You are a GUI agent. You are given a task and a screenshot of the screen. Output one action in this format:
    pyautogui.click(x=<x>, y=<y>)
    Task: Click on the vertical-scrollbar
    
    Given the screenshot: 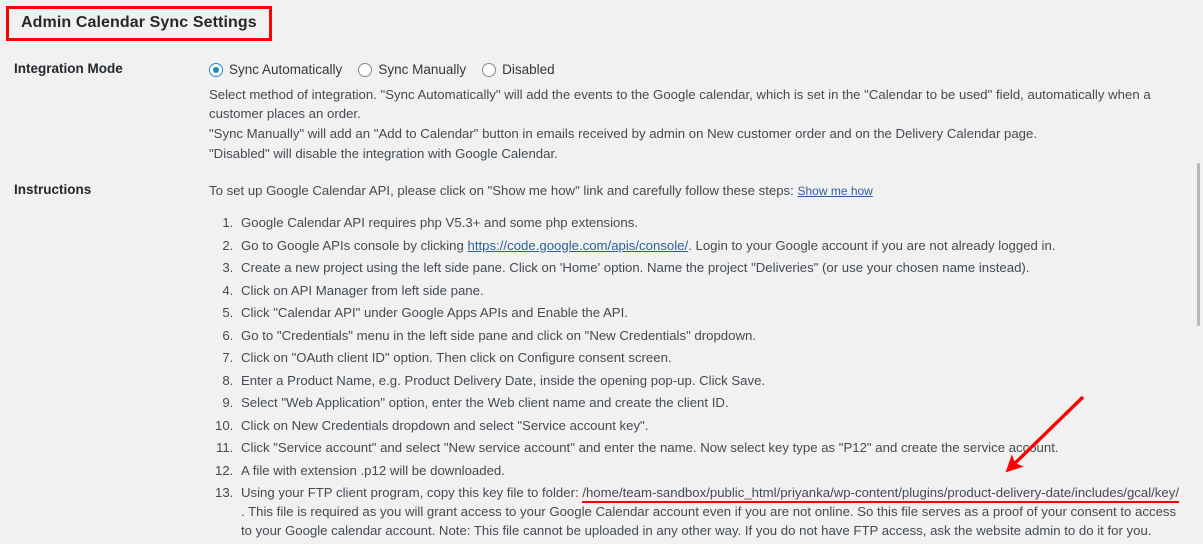 What is the action you would take?
    pyautogui.click(x=1197, y=258)
    